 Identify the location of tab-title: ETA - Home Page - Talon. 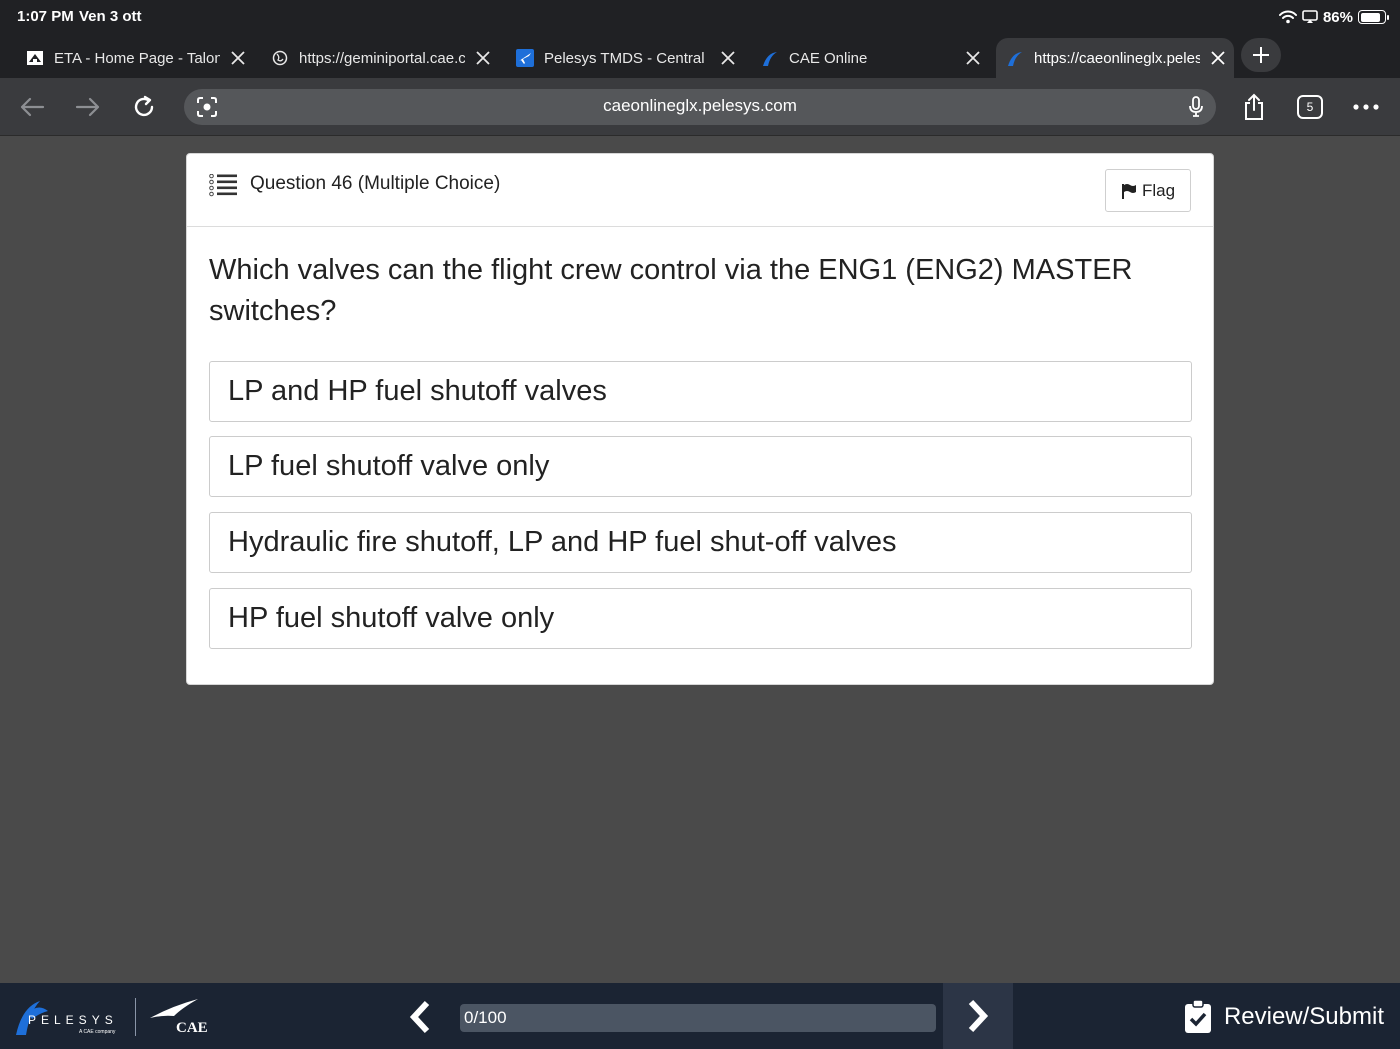
(137, 58).